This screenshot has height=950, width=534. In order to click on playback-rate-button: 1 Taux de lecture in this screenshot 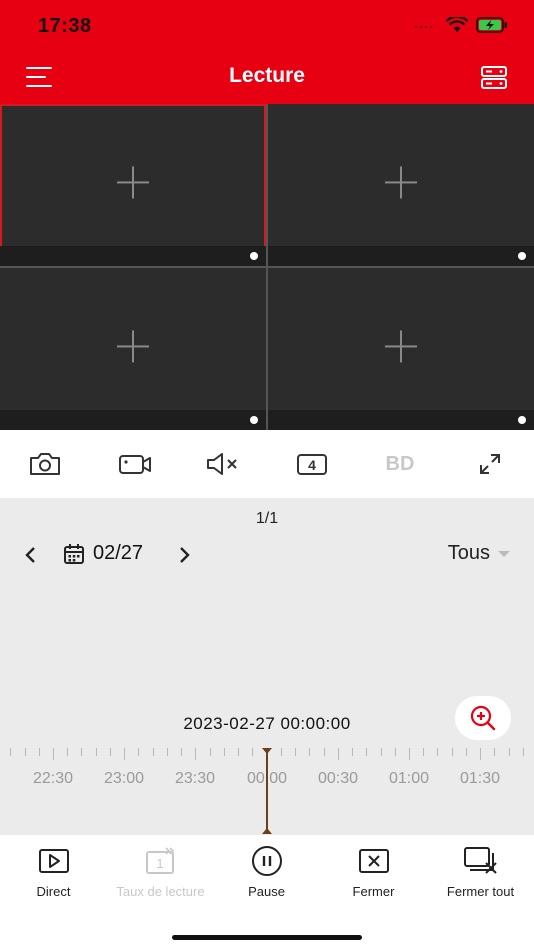, I will do `click(160, 872)`.